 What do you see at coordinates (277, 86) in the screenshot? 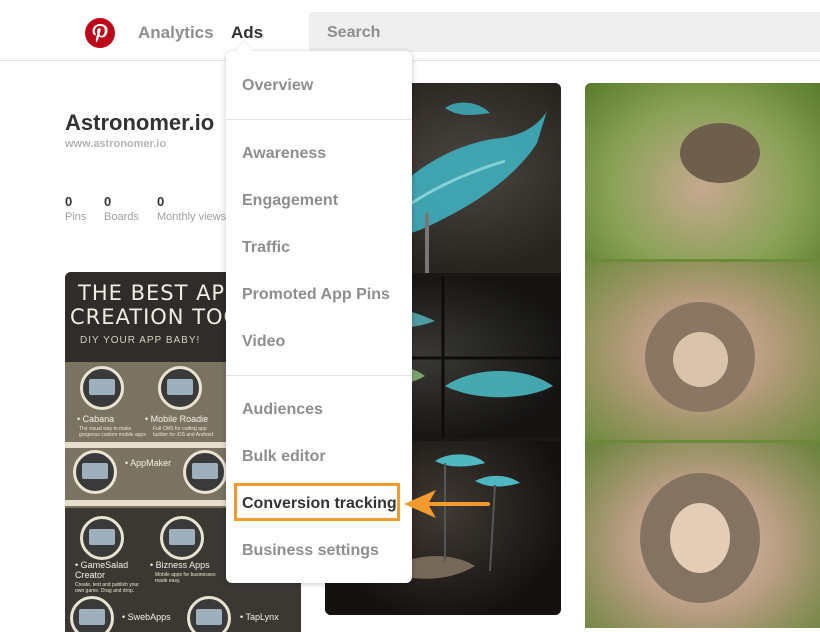
I see `menu-item-overview: Overview` at bounding box center [277, 86].